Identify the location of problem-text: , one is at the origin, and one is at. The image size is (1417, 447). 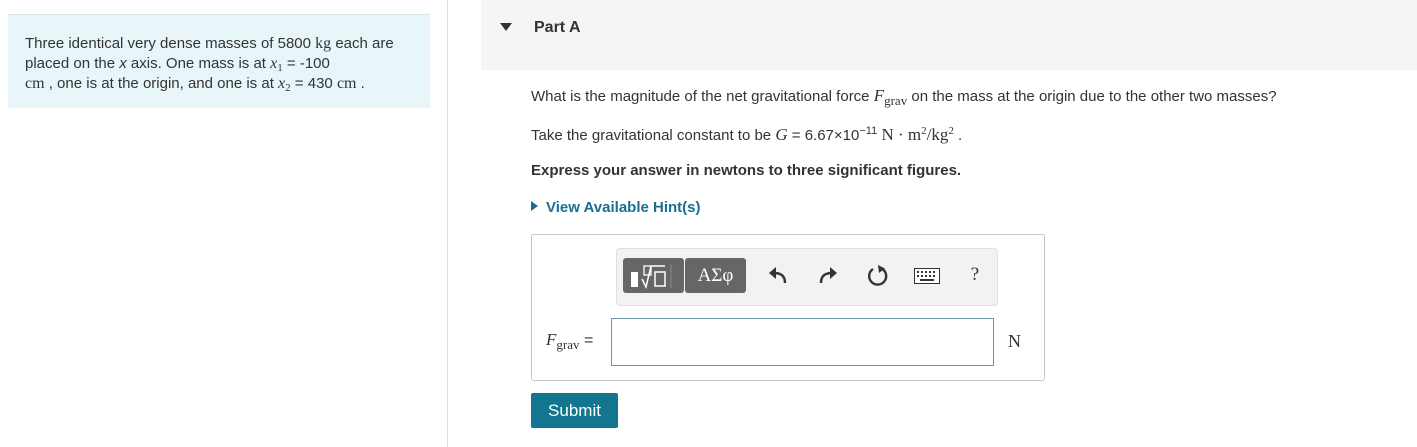
(161, 83).